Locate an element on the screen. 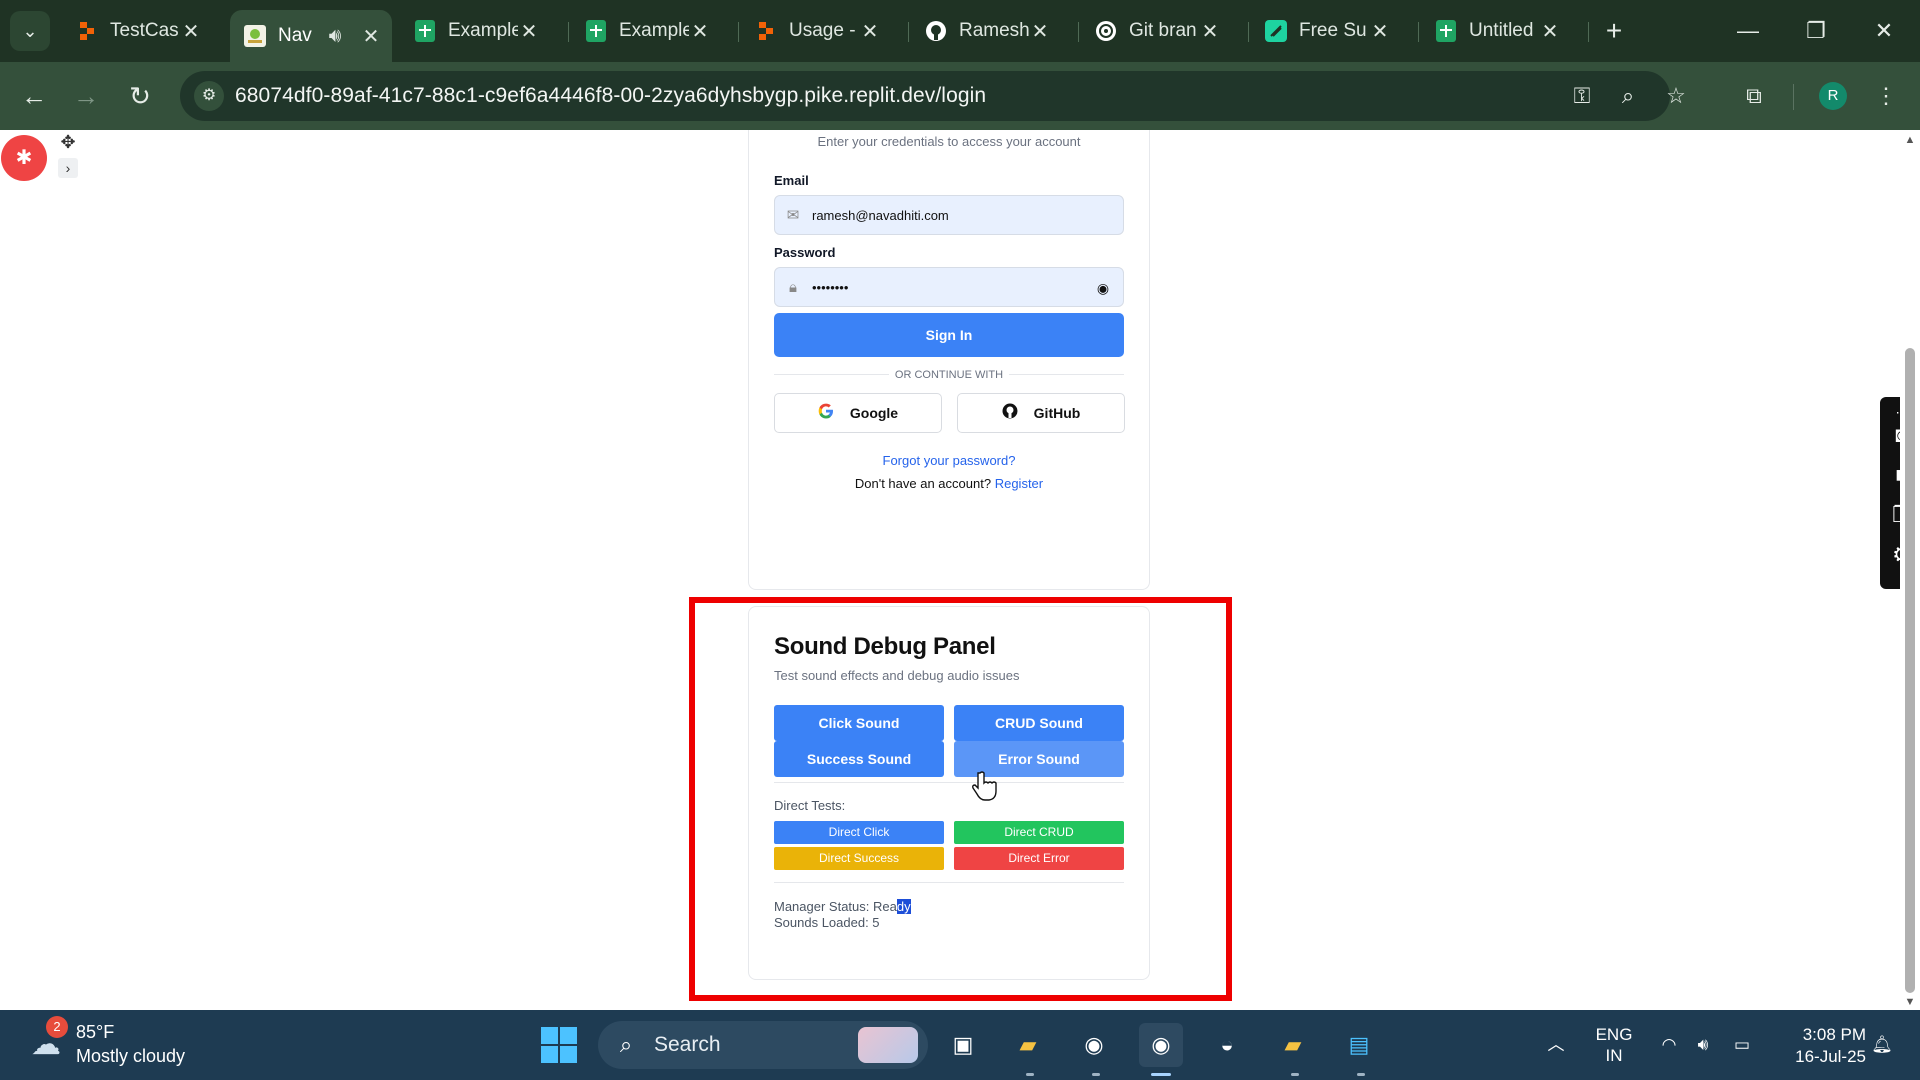 The width and height of the screenshot is (1920, 1080). menu-kebab-icon: ⋮ is located at coordinates (1886, 96).